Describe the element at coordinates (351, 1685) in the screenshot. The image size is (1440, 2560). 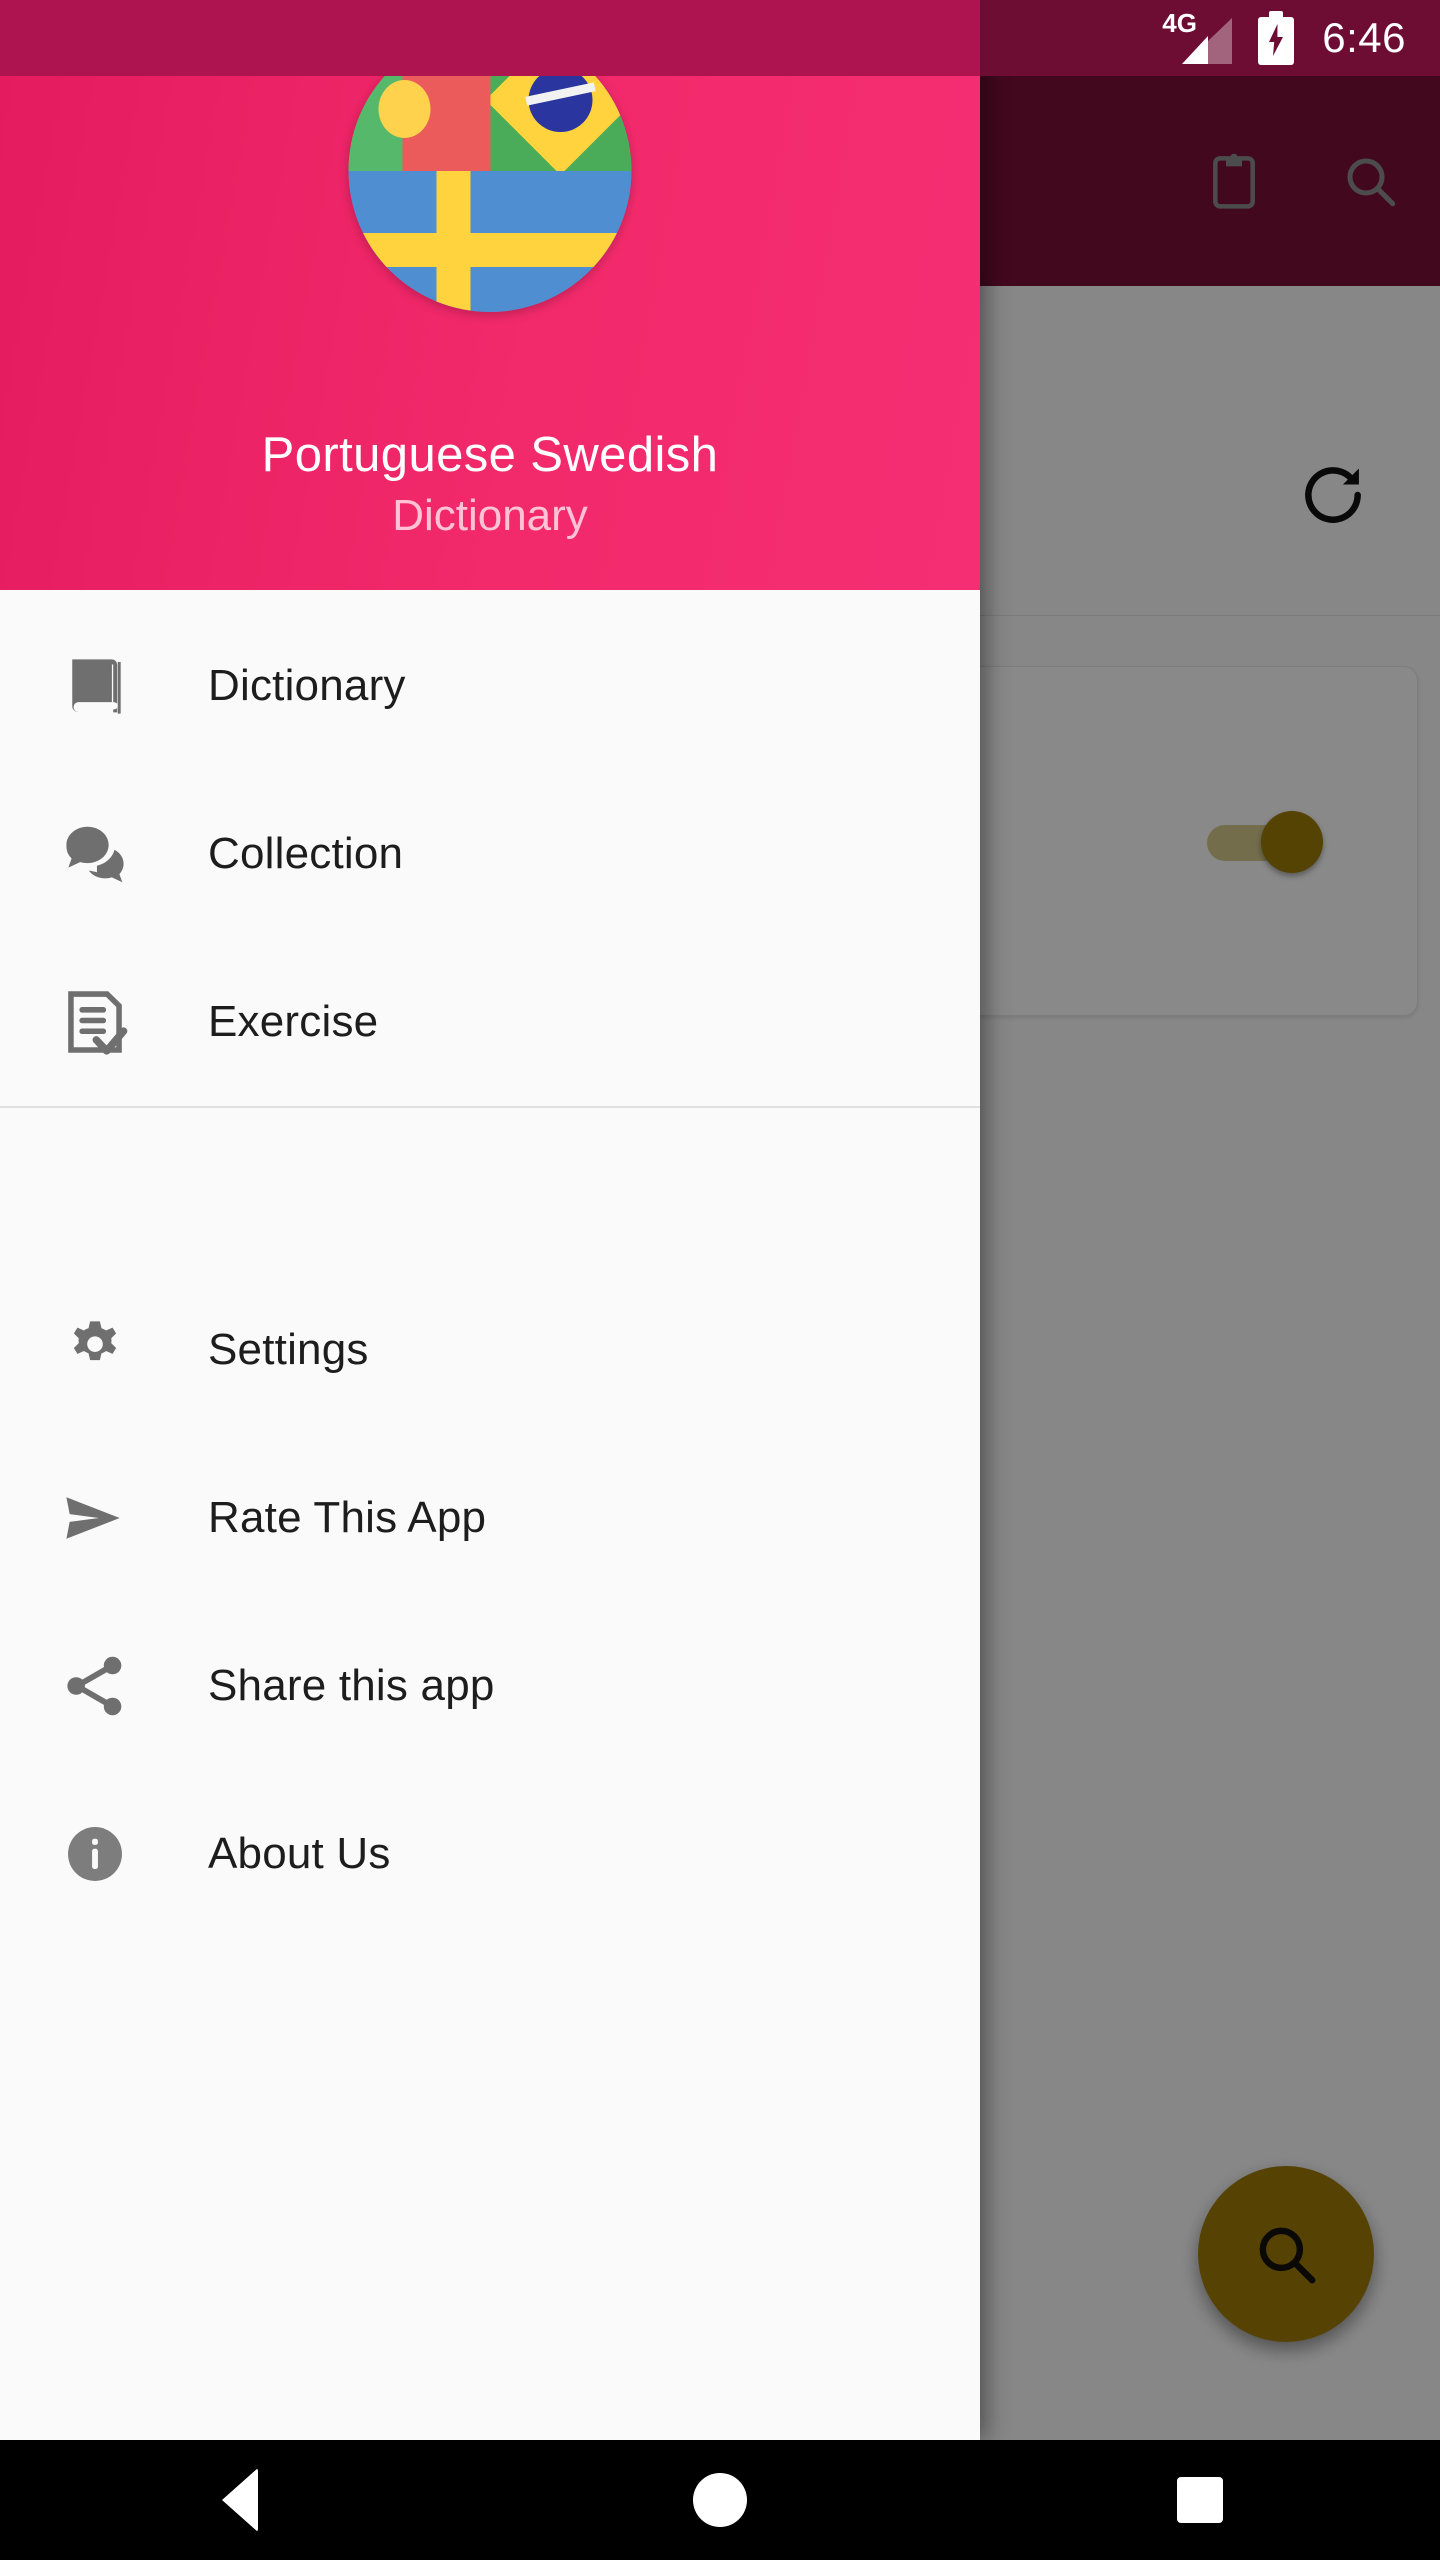
I see `sidebar-item-label: Share this app` at that location.